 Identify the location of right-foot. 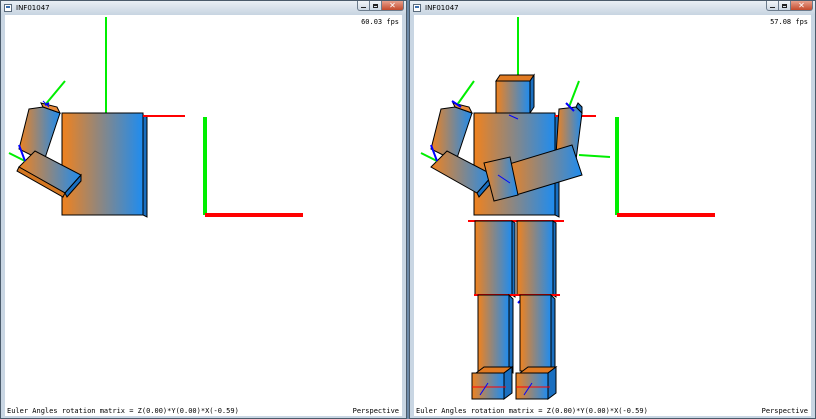
(536, 383).